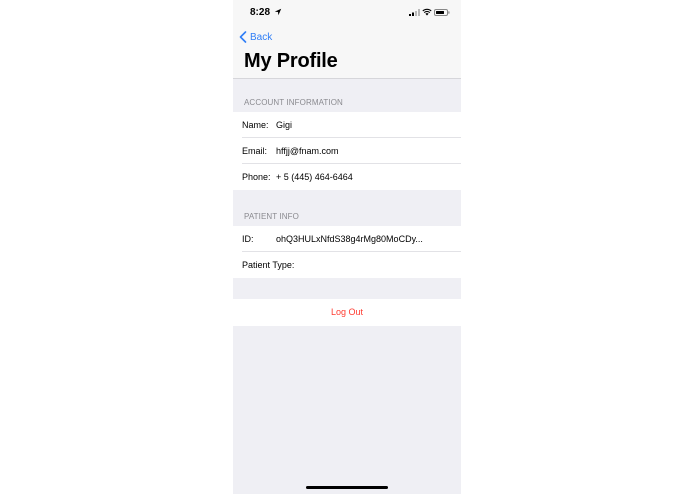  What do you see at coordinates (268, 265) in the screenshot?
I see `patient-type-label: Patient Type:` at bounding box center [268, 265].